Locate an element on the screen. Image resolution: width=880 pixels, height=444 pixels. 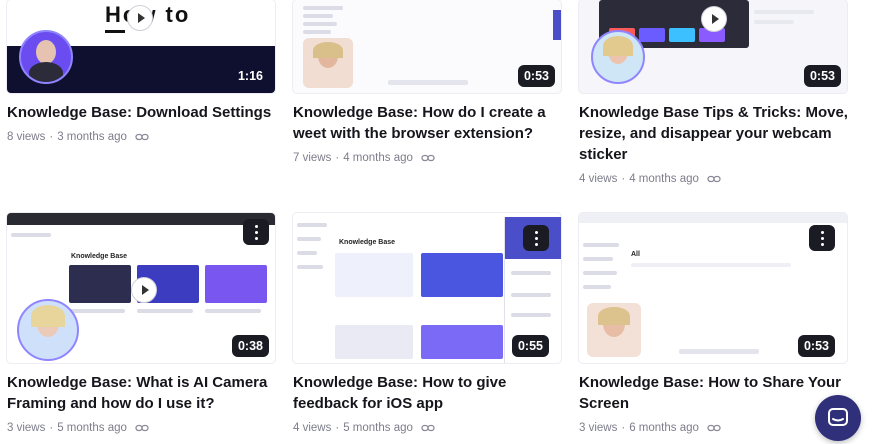
upload-age: 3 months ago is located at coordinates (92, 137).